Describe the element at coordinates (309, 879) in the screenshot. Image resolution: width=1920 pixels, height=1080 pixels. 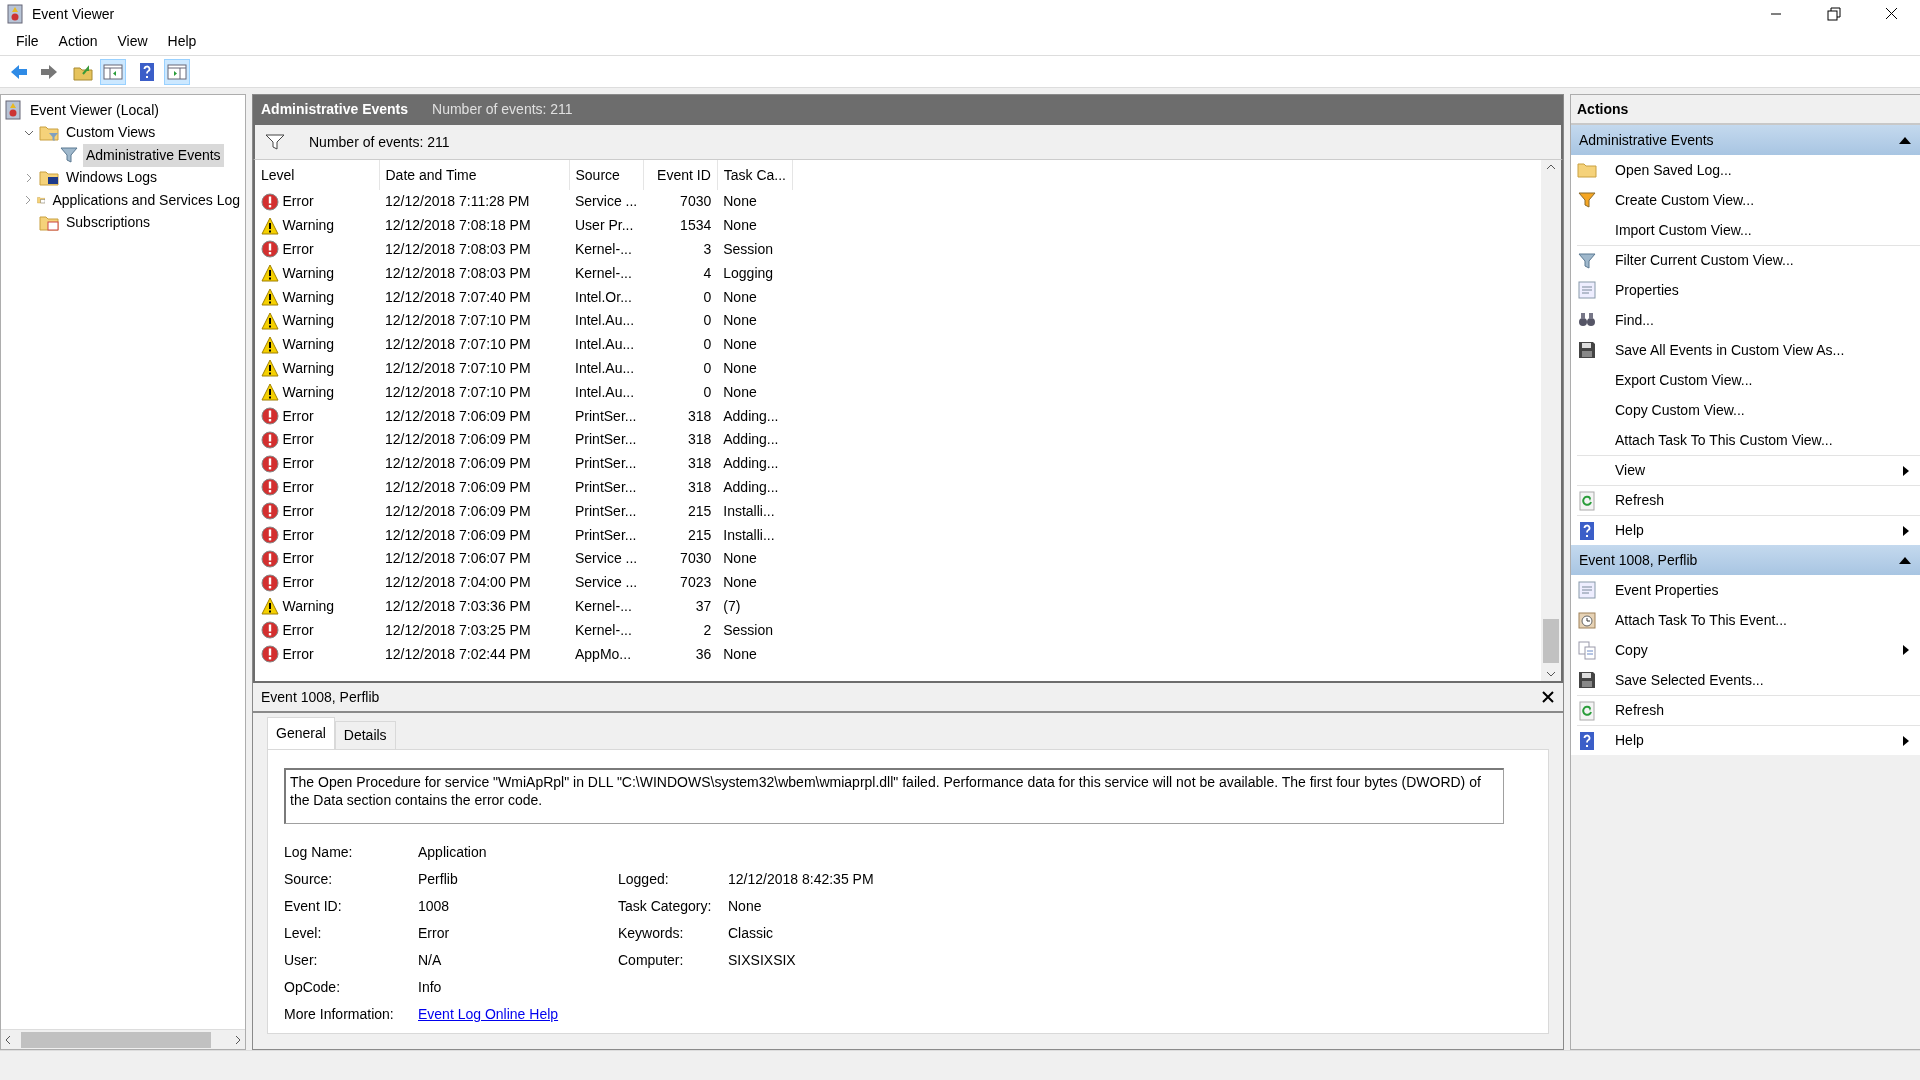
I see `field-label: Source:` at that location.